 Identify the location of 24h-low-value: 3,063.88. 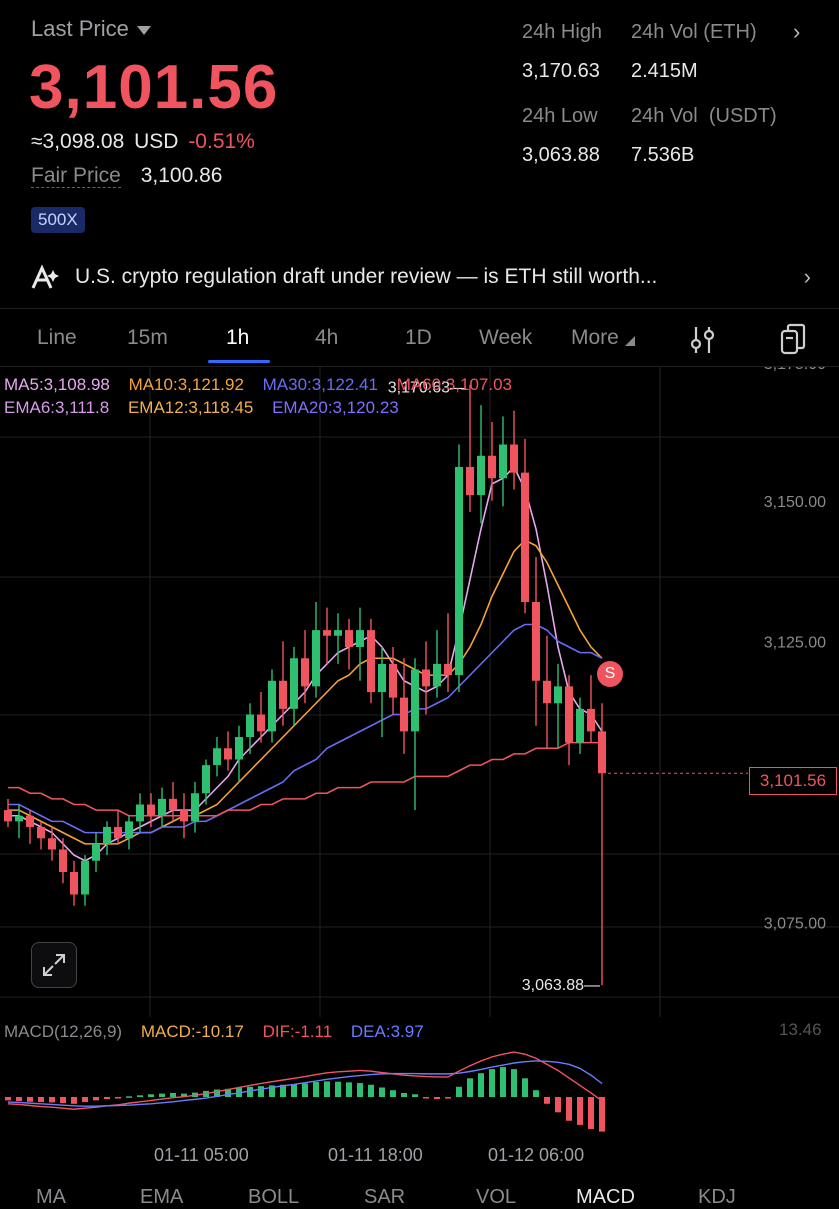
(561, 155).